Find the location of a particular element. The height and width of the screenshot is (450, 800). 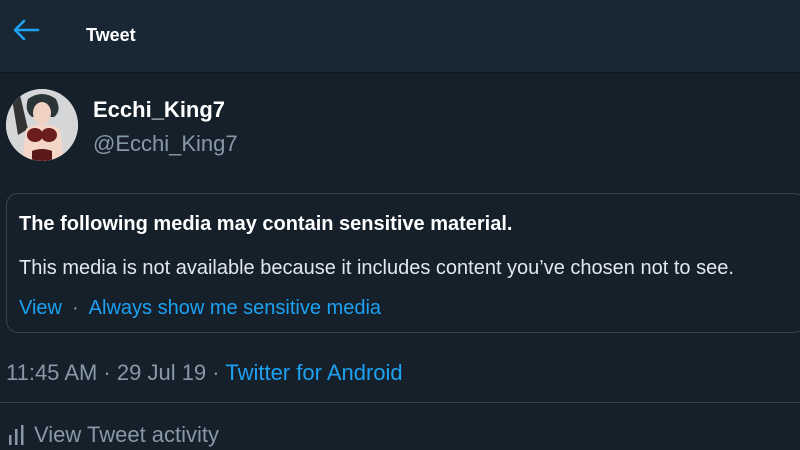

author-handle: @Ecchi_King7 is located at coordinates (165, 144).